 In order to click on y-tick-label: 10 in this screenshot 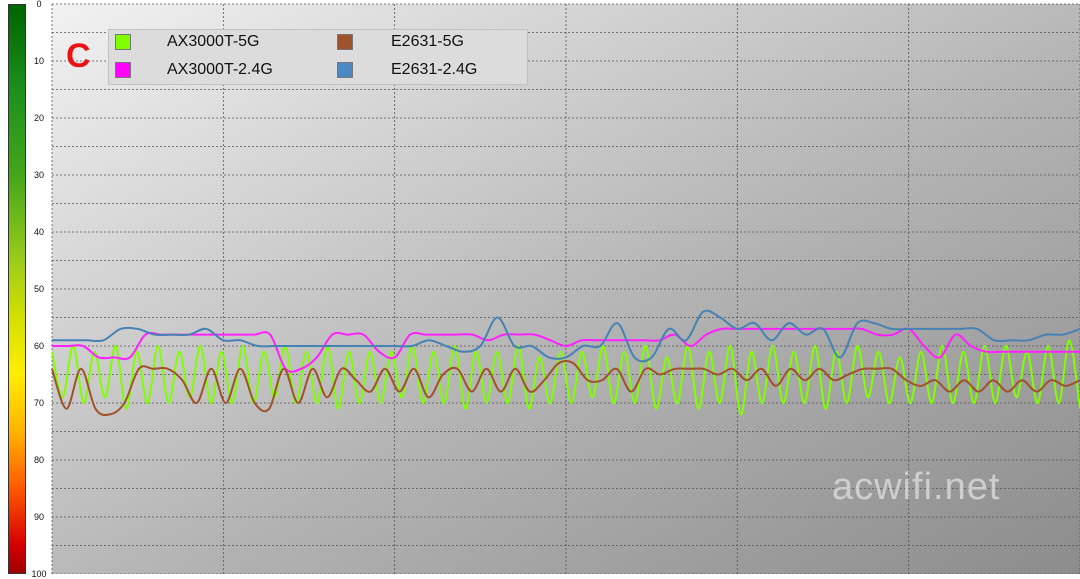, I will do `click(38, 61)`.